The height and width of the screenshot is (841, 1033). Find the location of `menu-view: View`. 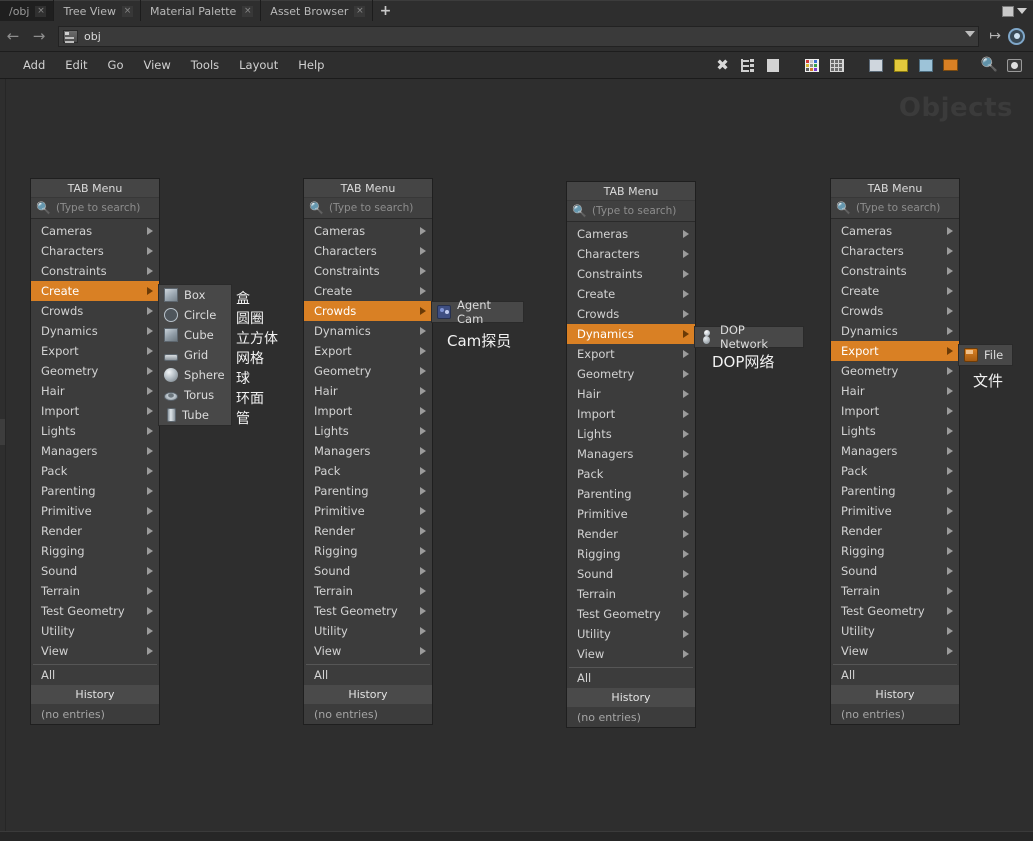

menu-view: View is located at coordinates (157, 65).